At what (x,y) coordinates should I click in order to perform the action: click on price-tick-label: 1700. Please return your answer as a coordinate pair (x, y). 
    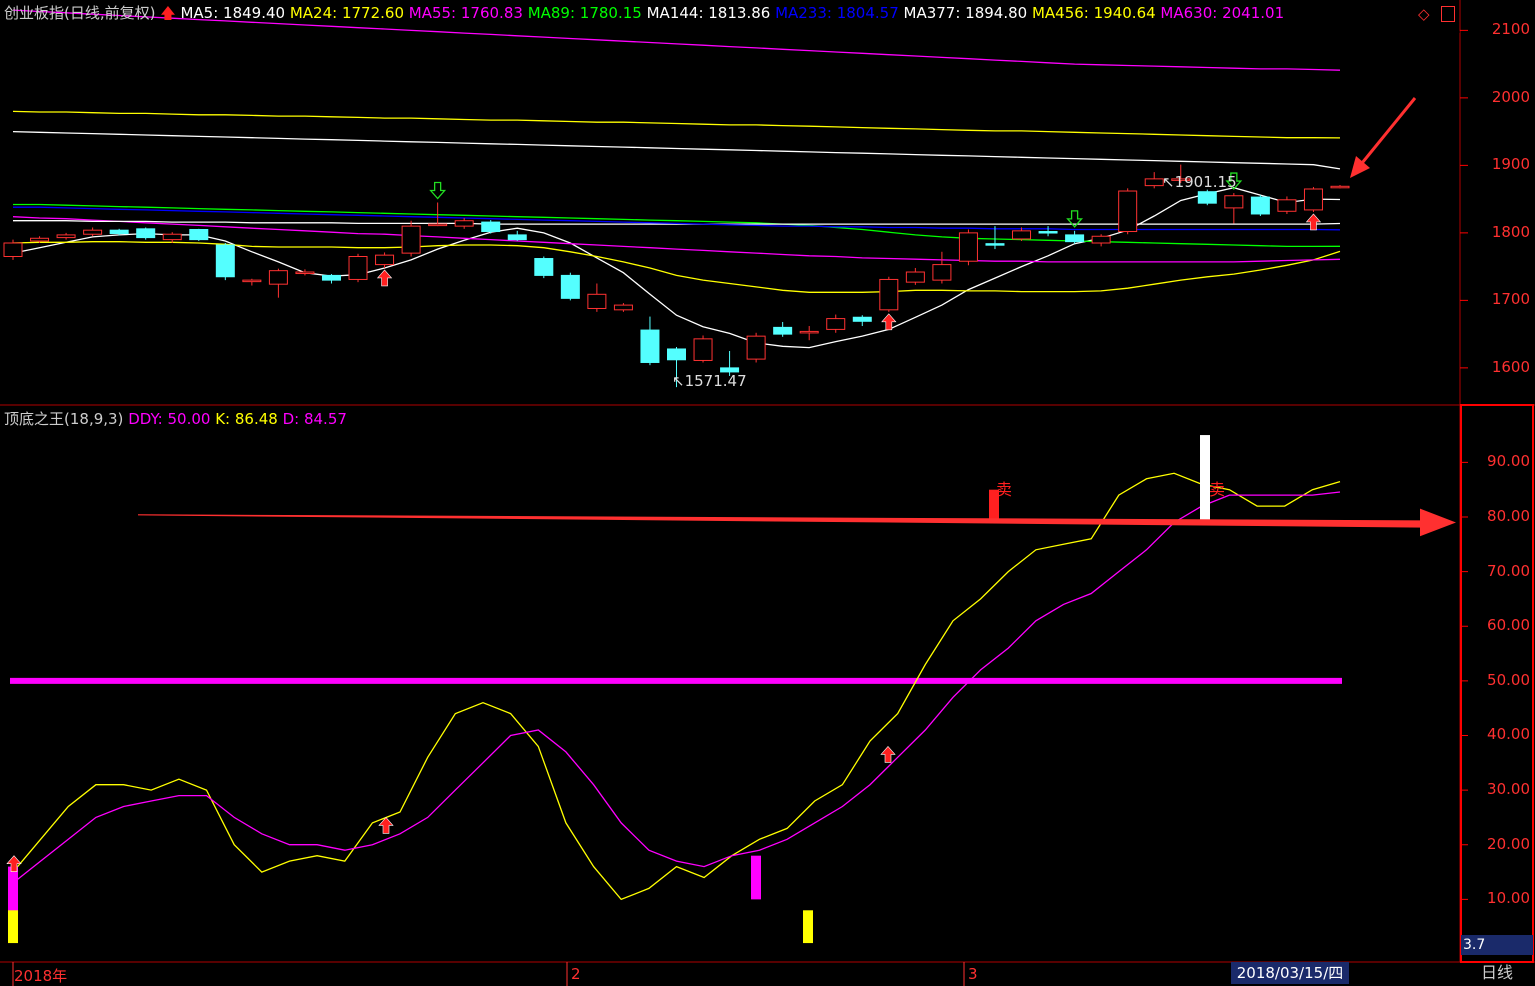
    Looking at the image, I should click on (1510, 299).